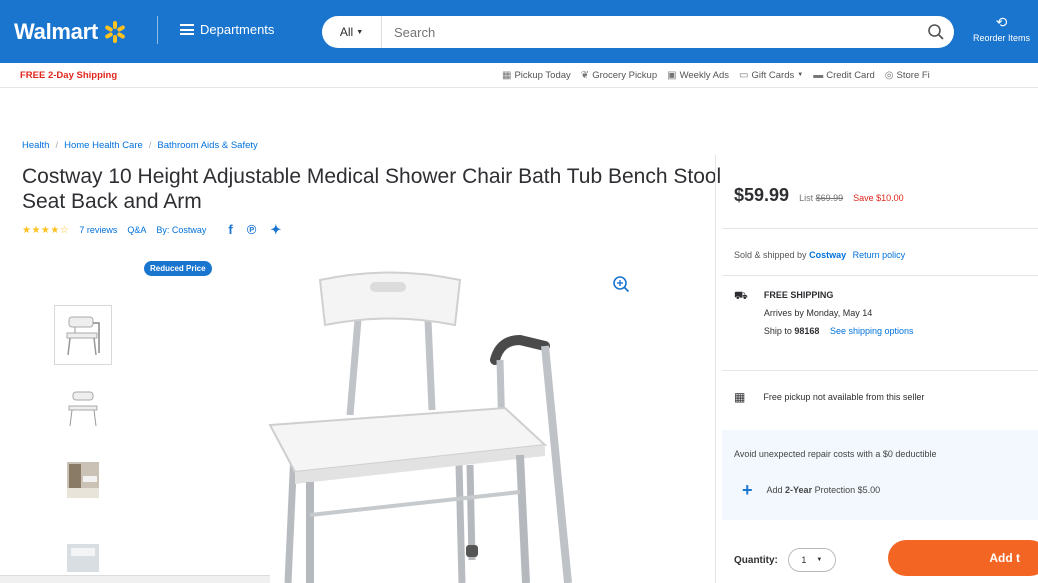  Describe the element at coordinates (747, 490) in the screenshot. I see `plus-icon: +` at that location.